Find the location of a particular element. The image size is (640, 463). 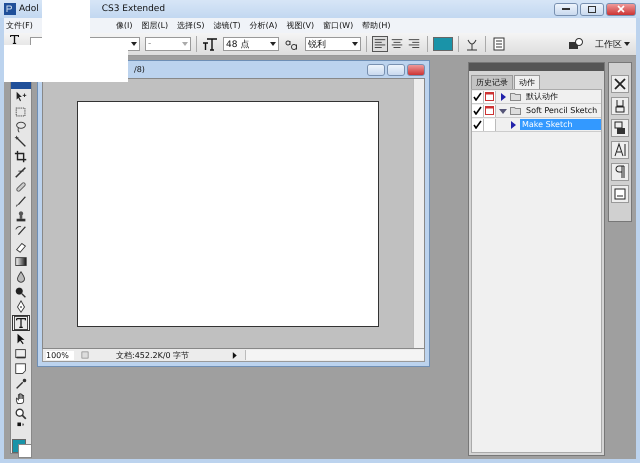

page-icon is located at coordinates (85, 355).